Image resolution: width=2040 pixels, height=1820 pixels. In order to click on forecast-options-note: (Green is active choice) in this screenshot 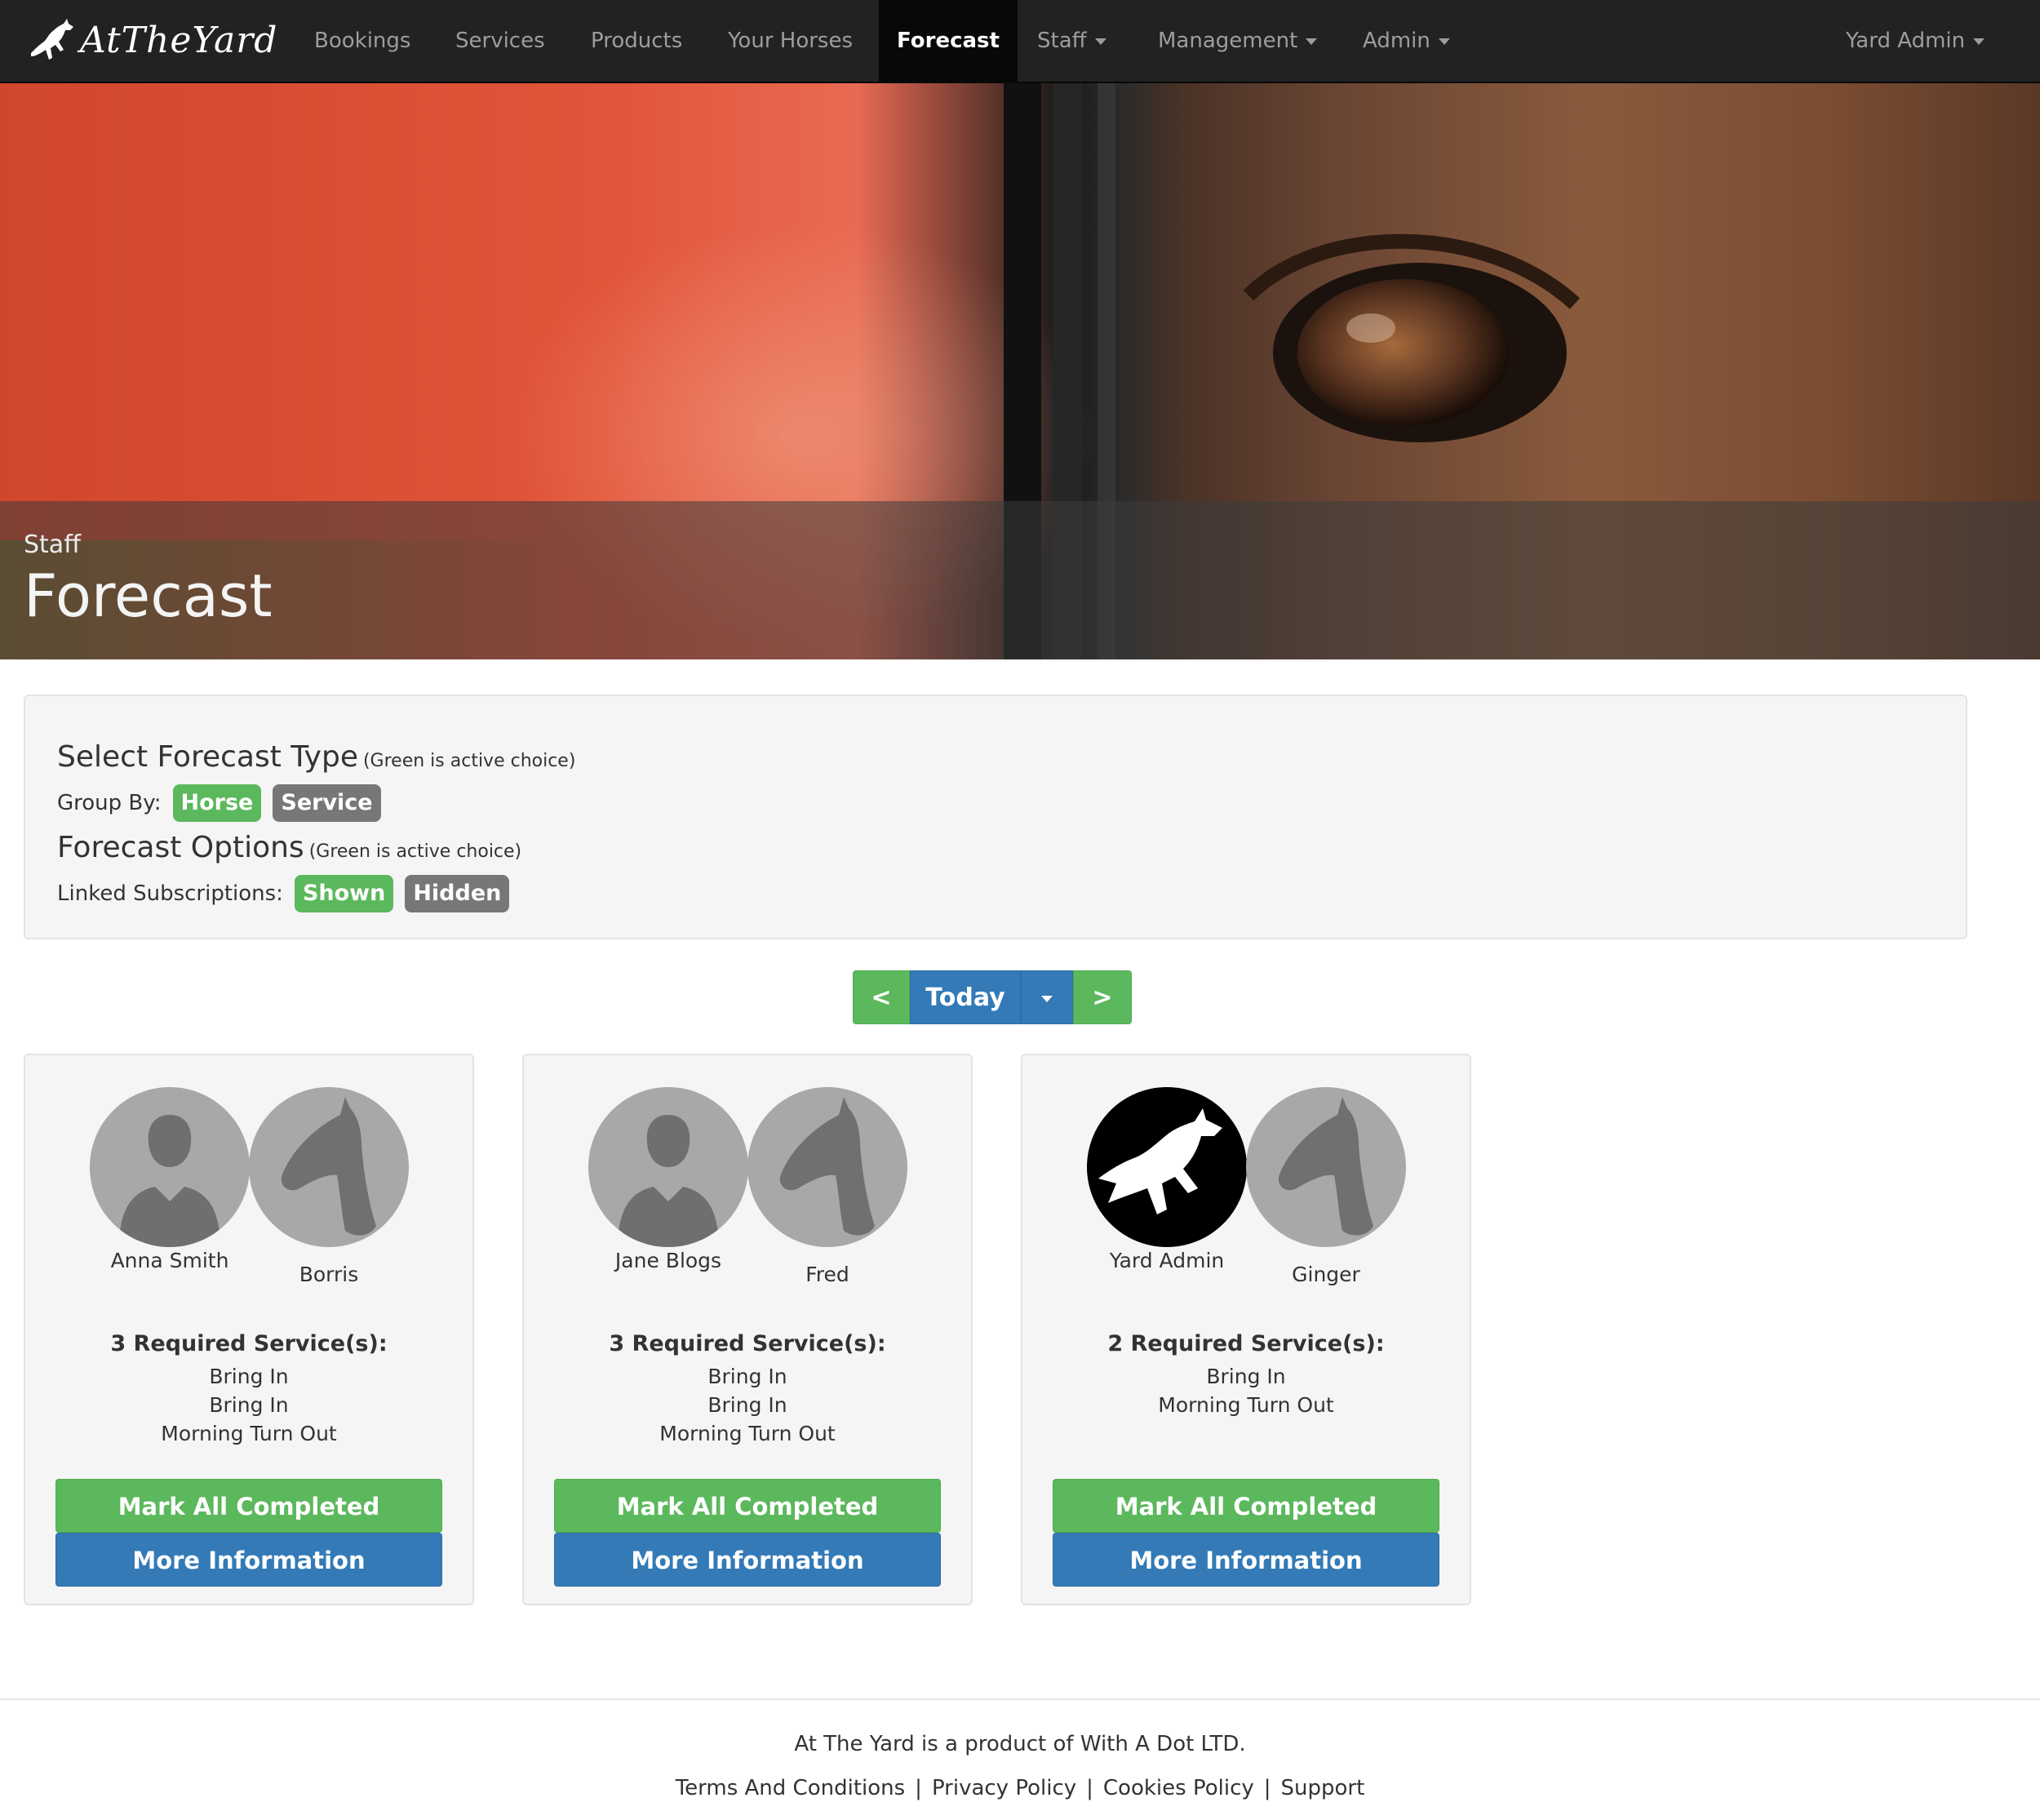, I will do `click(415, 852)`.